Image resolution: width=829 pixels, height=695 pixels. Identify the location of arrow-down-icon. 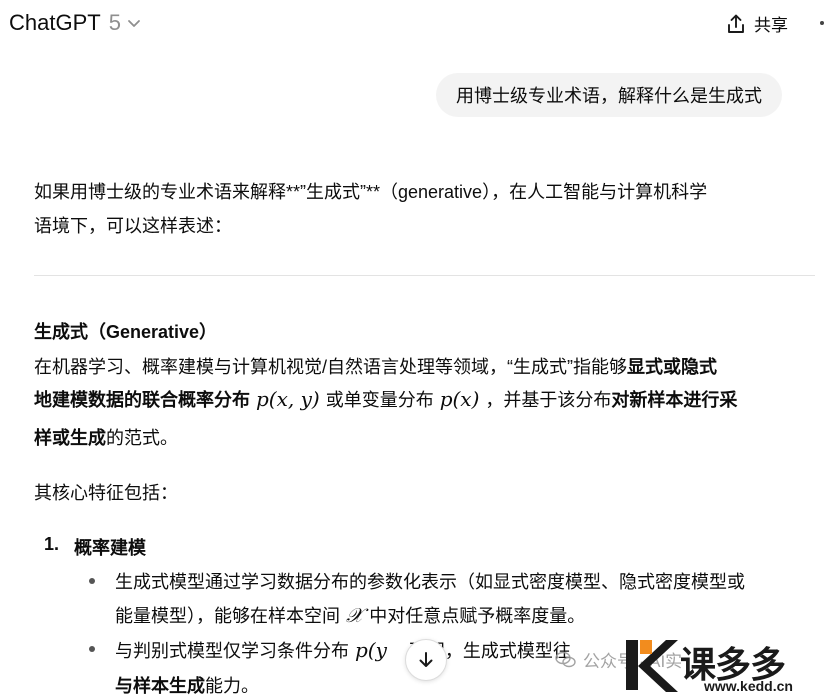
(426, 659).